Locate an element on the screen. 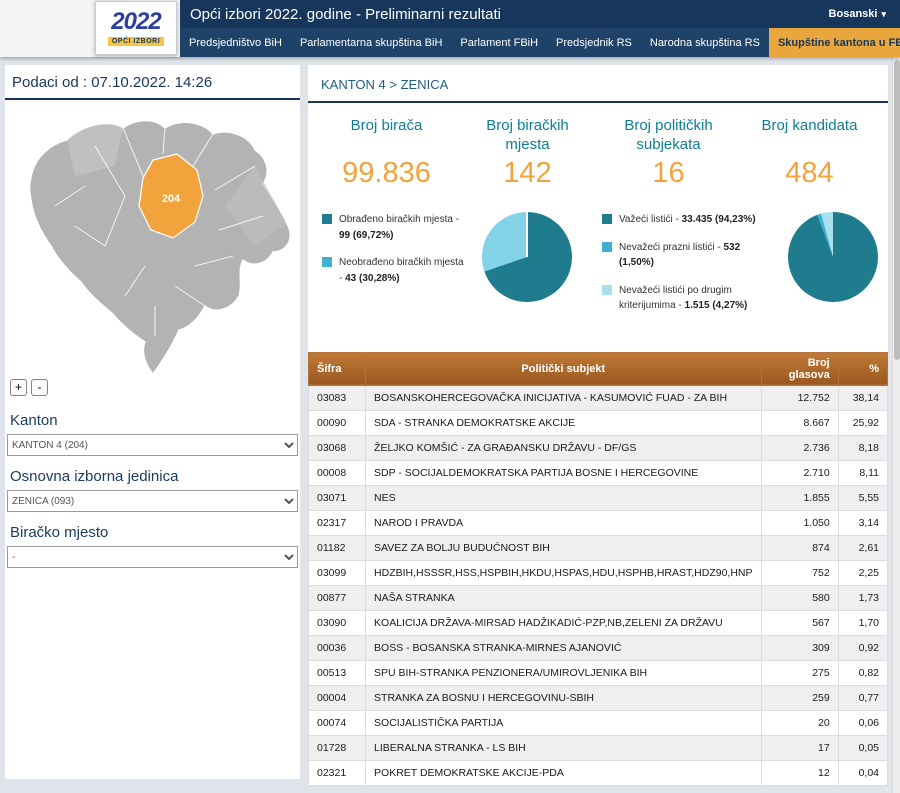 The height and width of the screenshot is (793, 900). biracko-mjesto-select: - is located at coordinates (152, 557).